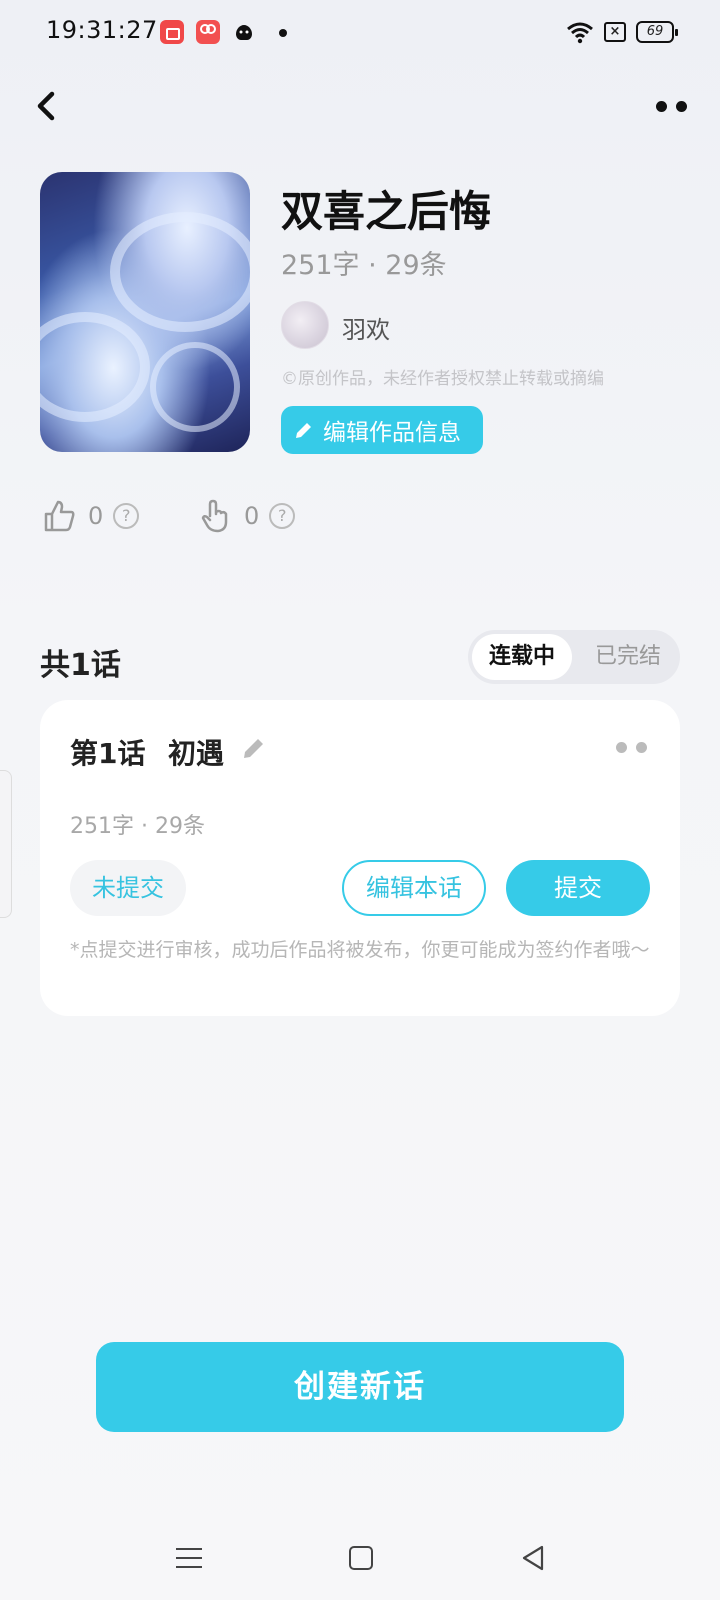  Describe the element at coordinates (305, 325) in the screenshot. I see `author-avatar` at that location.